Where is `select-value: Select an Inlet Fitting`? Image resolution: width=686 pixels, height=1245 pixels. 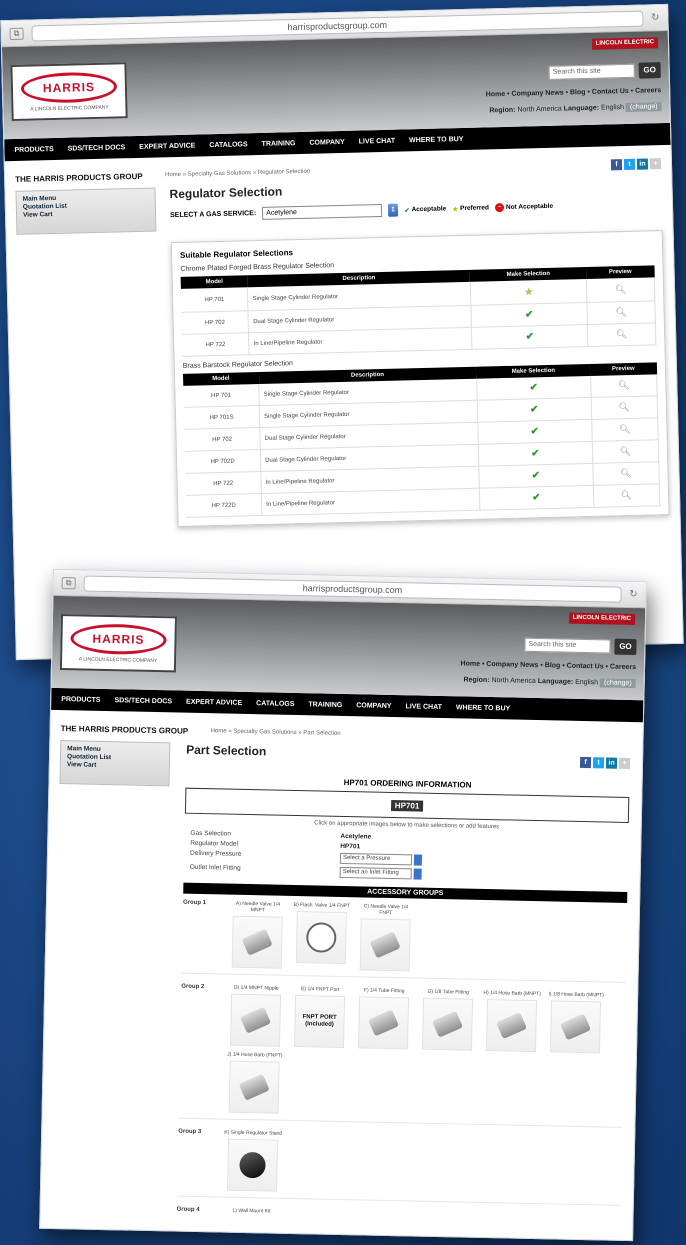 select-value: Select an Inlet Fitting is located at coordinates (375, 873).